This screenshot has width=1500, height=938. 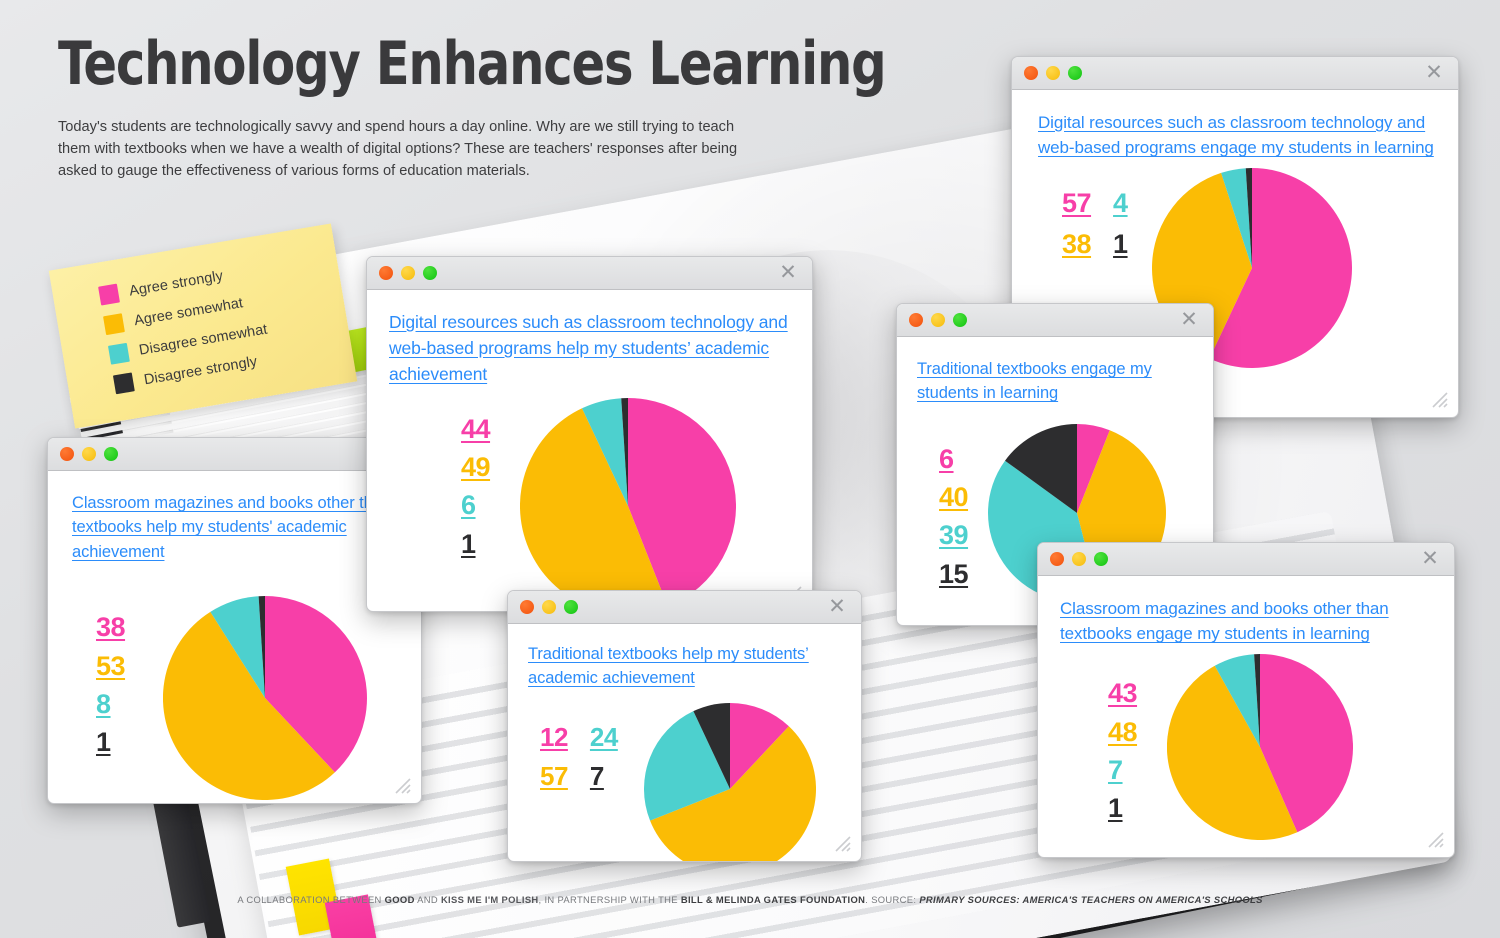 I want to click on value-agree-somewhat: 40, so click(x=954, y=497).